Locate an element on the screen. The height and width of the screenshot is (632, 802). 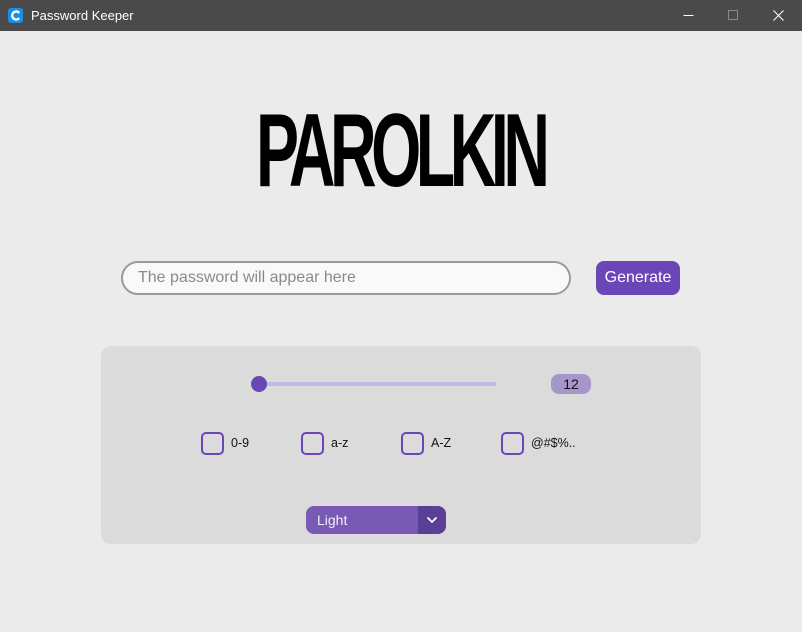
app-logo: PAROLKIN is located at coordinates (403, 148).